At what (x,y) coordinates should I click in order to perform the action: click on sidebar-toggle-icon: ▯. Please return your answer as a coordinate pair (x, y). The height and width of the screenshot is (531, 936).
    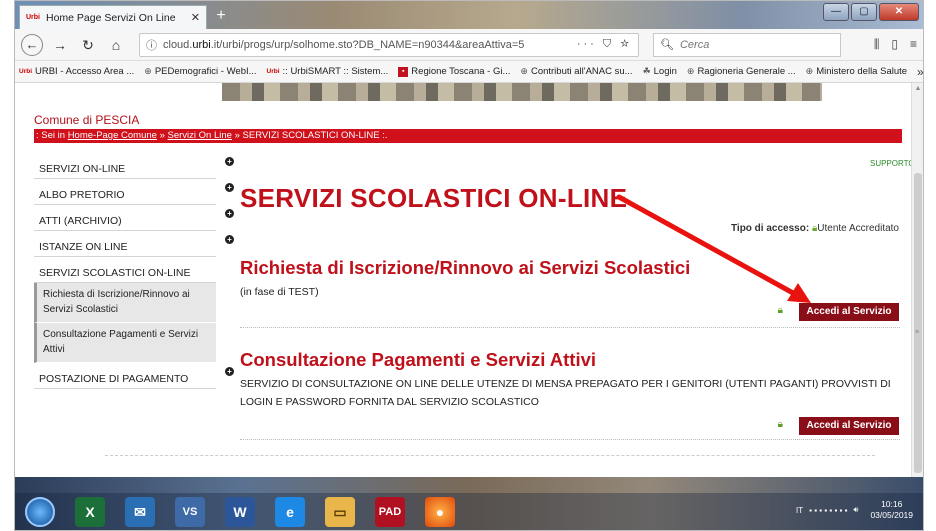
    Looking at the image, I should click on (894, 44).